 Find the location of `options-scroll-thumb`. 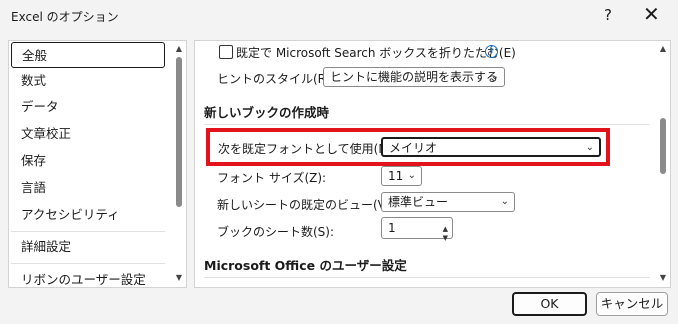

options-scroll-thumb is located at coordinates (663, 146).